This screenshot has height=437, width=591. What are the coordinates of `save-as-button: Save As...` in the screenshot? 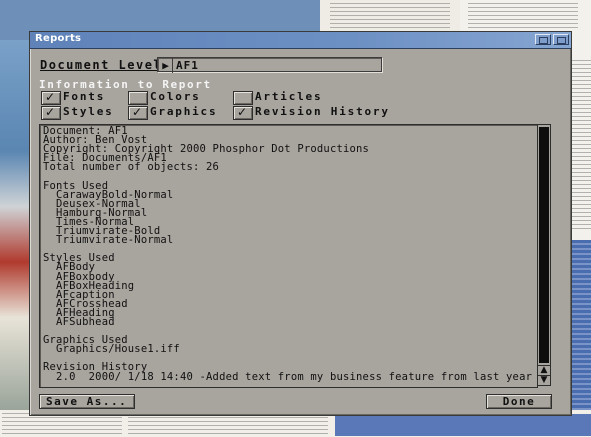 It's located at (87, 401).